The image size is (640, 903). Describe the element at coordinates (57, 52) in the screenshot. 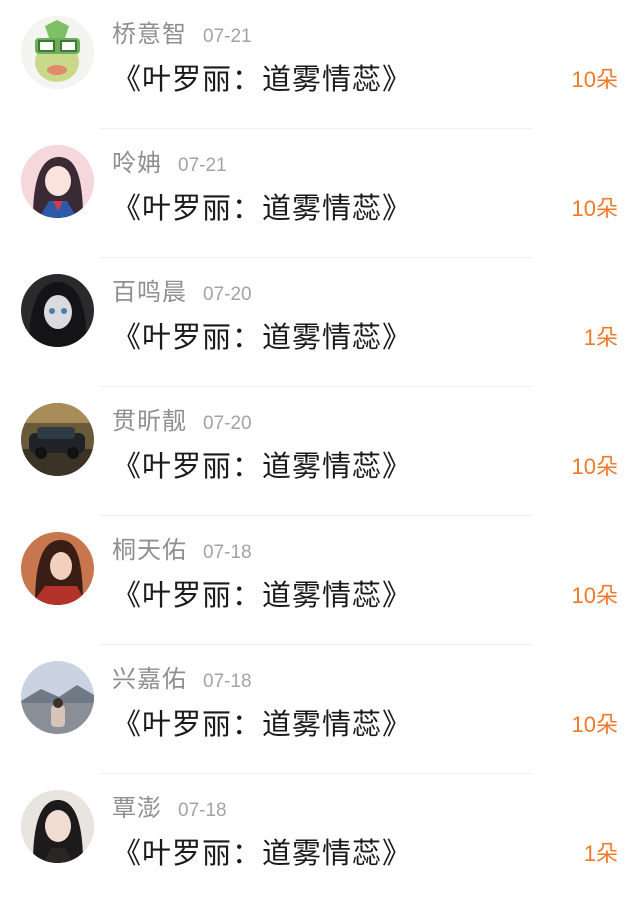

I see `cartoon-green-character-avatar` at that location.